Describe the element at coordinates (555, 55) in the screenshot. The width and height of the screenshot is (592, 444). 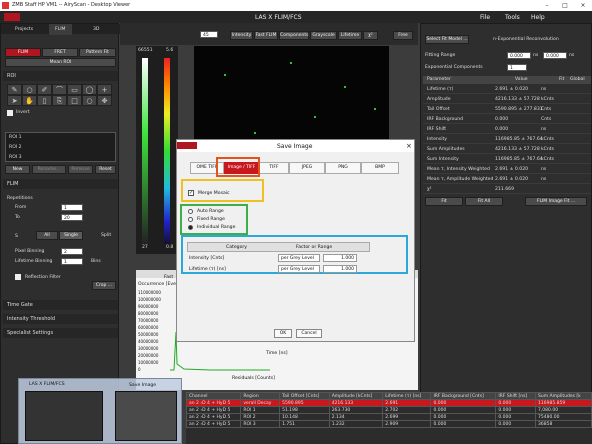
I see `range-to-input: 0.000` at that location.